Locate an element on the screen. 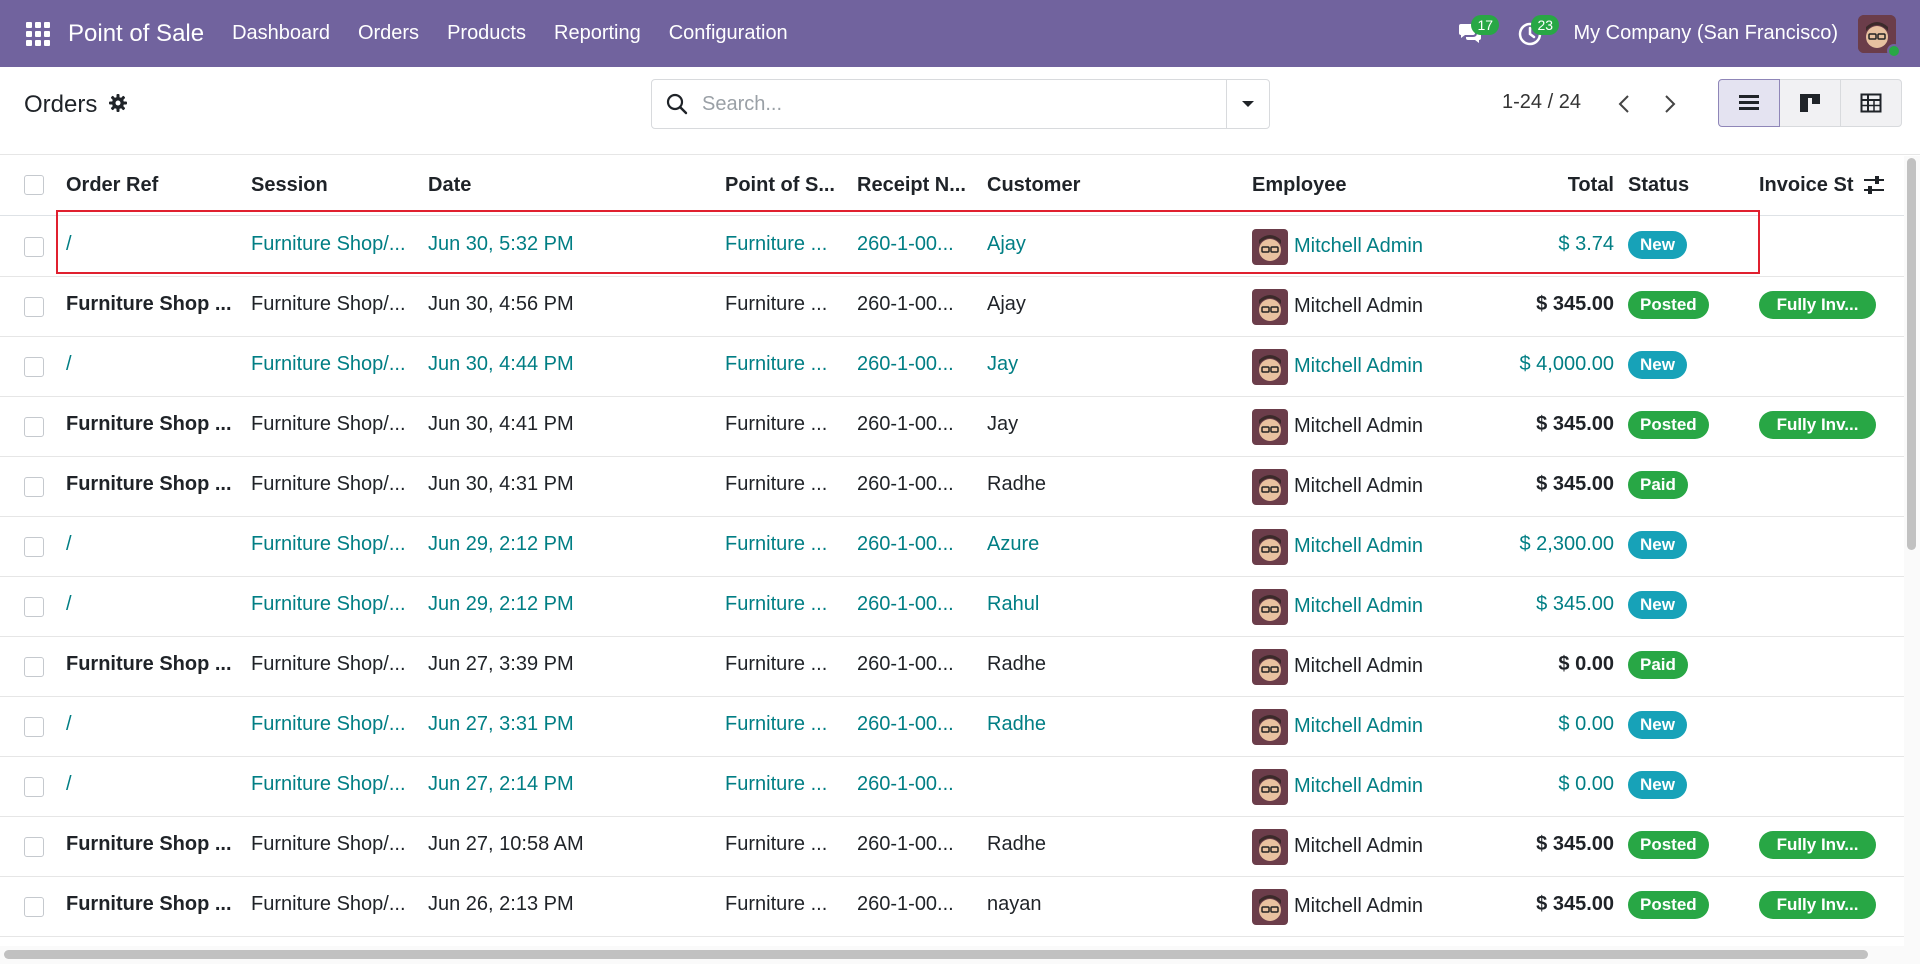 The image size is (1920, 964). vertical-scrollbar-thumb is located at coordinates (1911, 354).